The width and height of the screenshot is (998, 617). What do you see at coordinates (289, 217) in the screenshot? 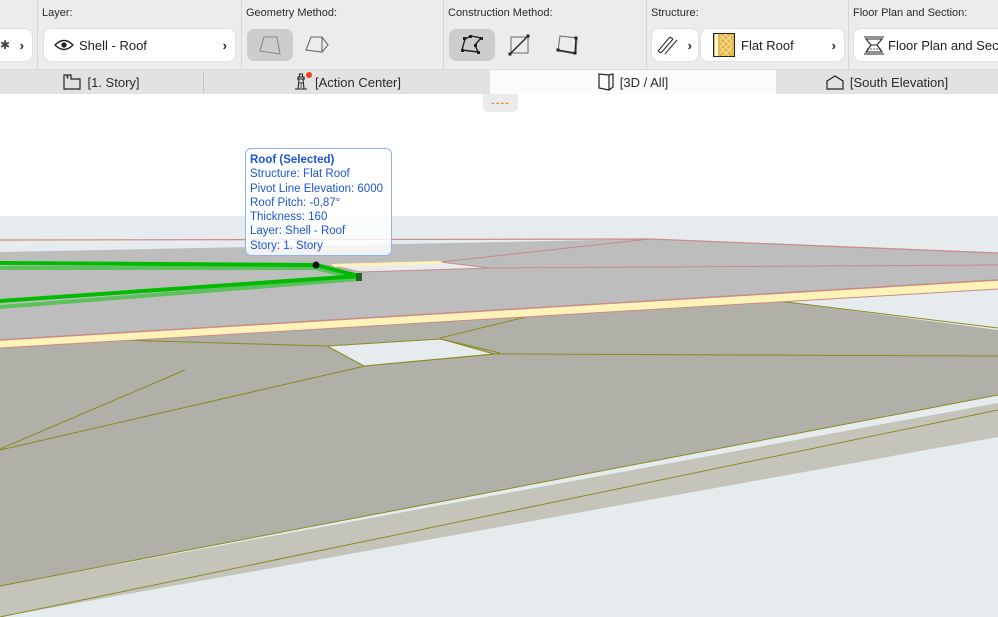
I see `tooltip-line: Thickness: 160` at bounding box center [289, 217].